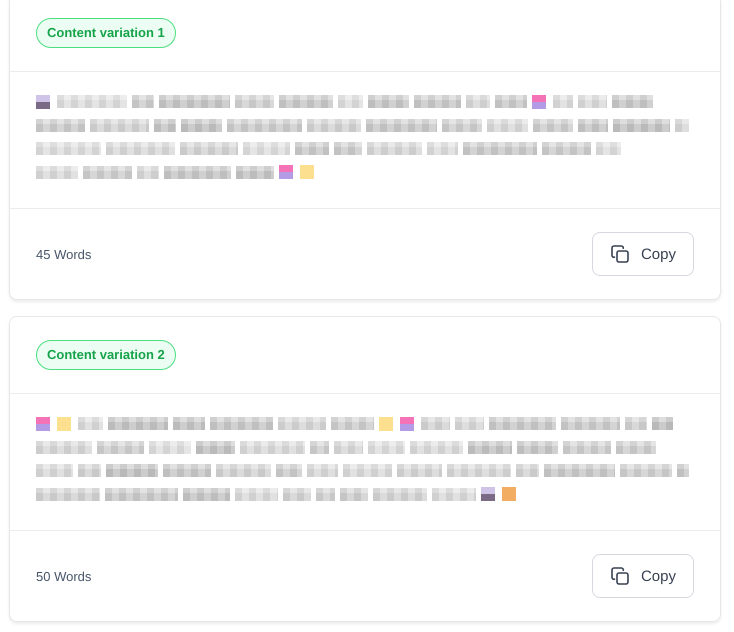 The width and height of the screenshot is (734, 632). I want to click on variation-badge: Content variation 2, so click(106, 355).